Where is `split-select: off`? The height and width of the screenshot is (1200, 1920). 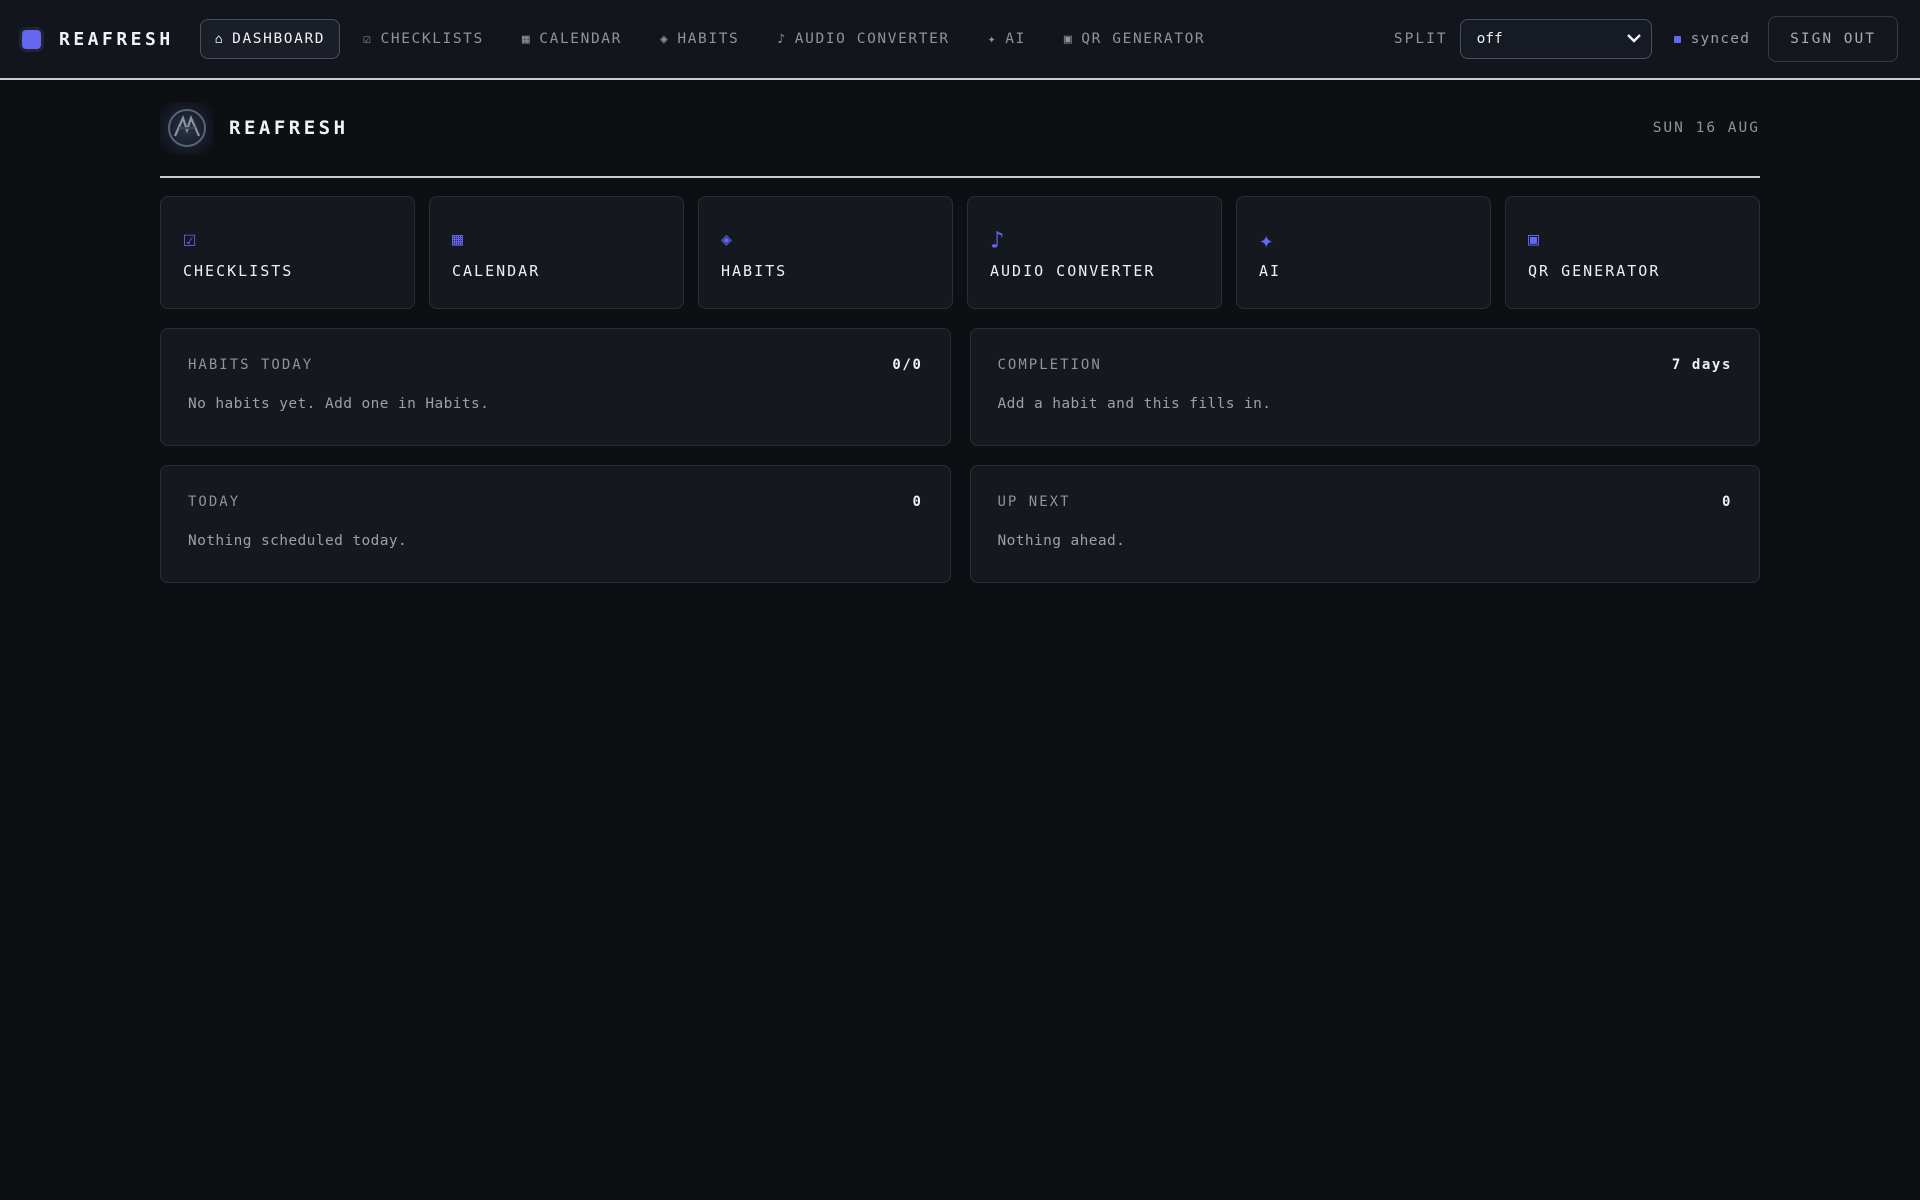
split-select: off is located at coordinates (1555, 39).